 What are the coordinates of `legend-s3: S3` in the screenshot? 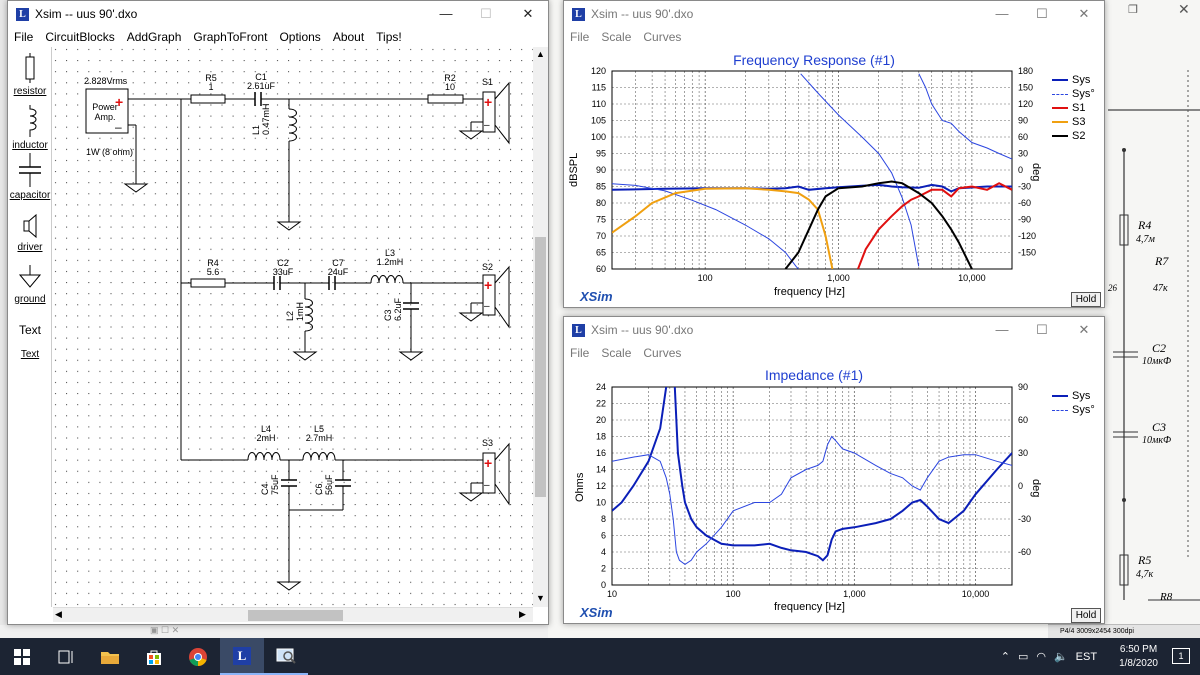 It's located at (1073, 122).